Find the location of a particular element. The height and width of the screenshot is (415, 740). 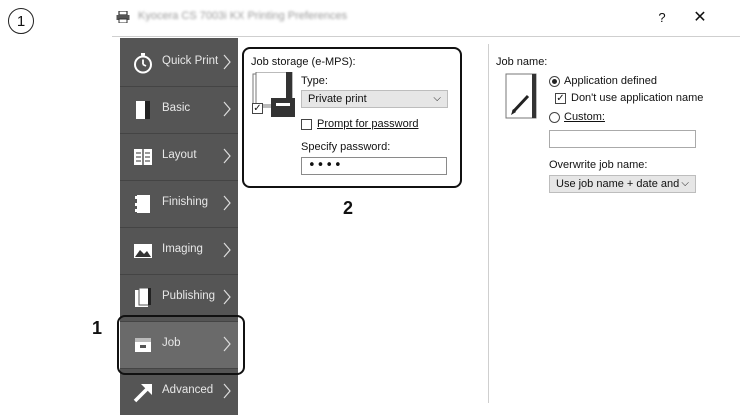

sidebar-item-label: Basic is located at coordinates (176, 108).